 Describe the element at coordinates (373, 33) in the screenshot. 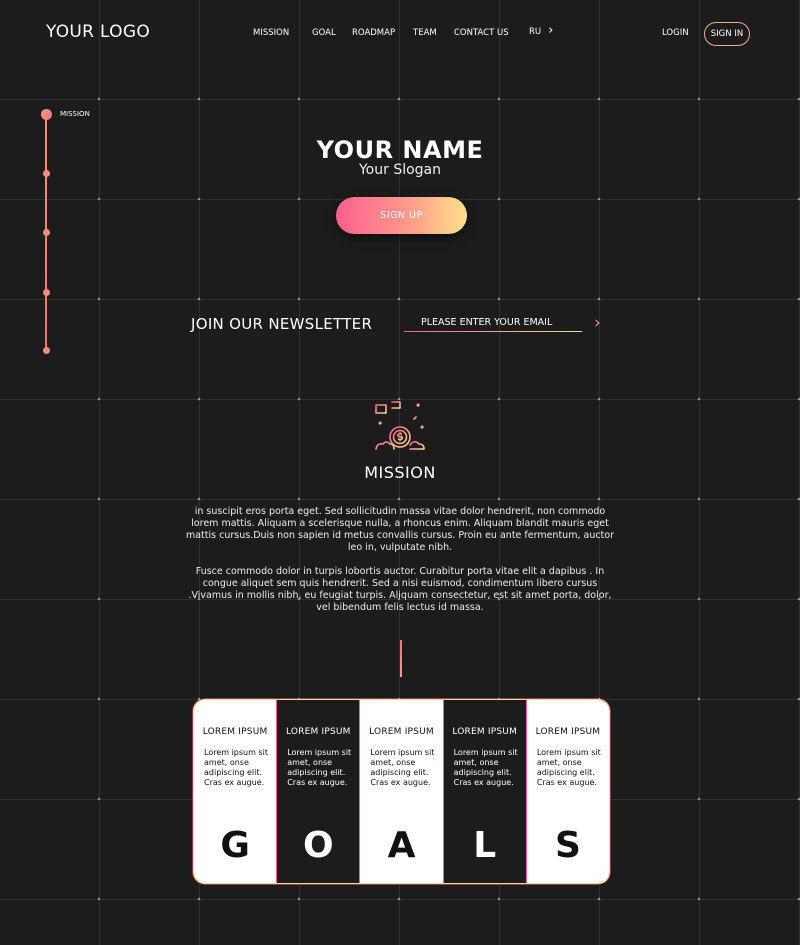

I see `nav-item-roadmap: ROADMAP` at that location.